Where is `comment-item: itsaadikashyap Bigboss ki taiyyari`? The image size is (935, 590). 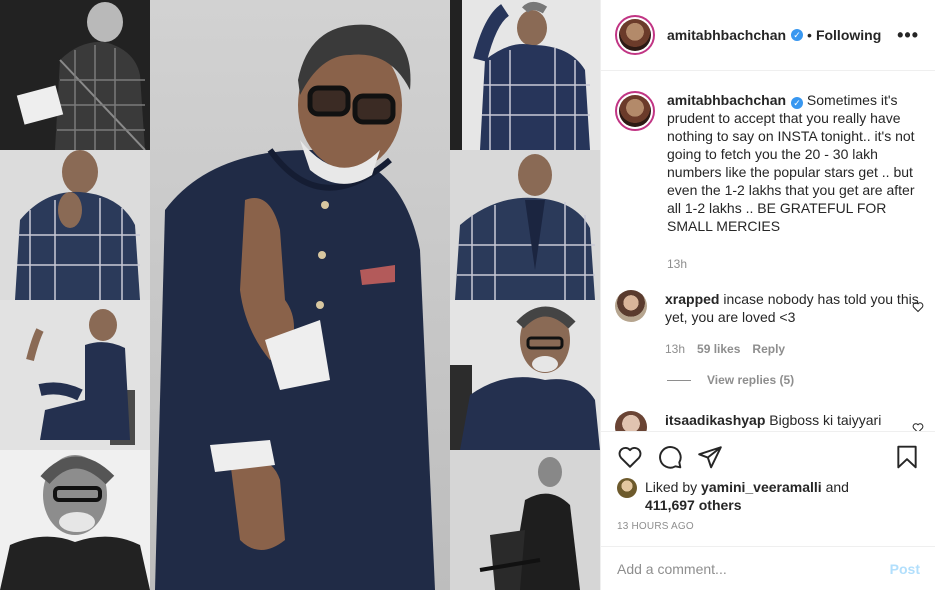 comment-item: itsaadikashyap Bigboss ki taiyyari is located at coordinates (767, 421).